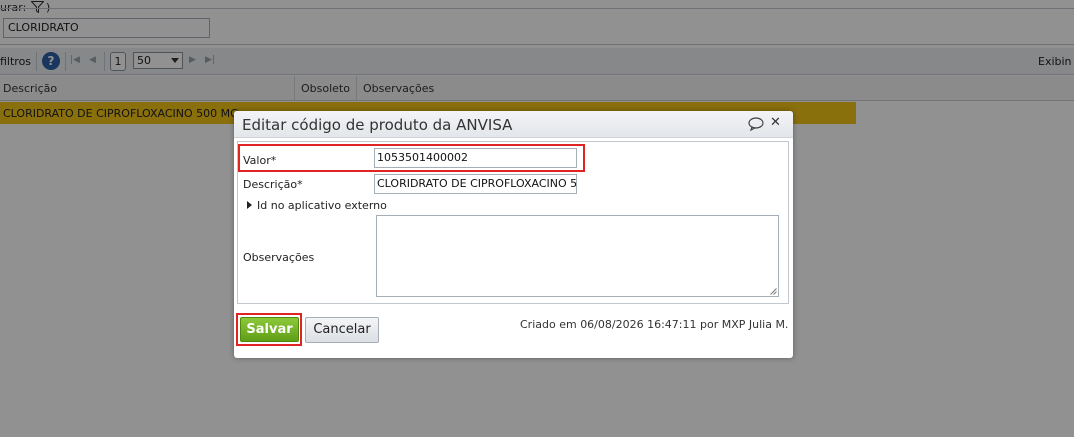 This screenshot has height=437, width=1074. I want to click on dialog-header: Editar código de produto da ANVISA ✕, so click(513, 124).